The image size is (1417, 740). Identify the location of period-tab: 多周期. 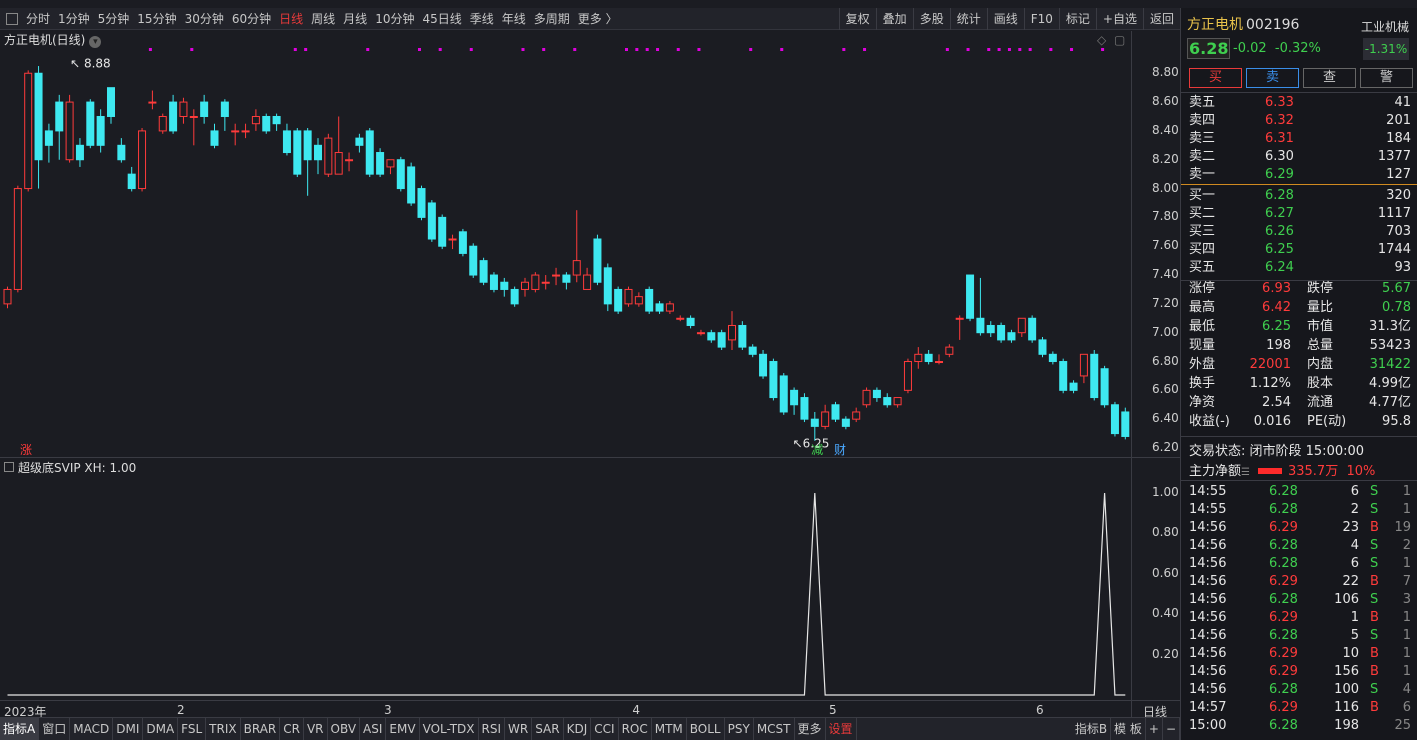
(552, 19).